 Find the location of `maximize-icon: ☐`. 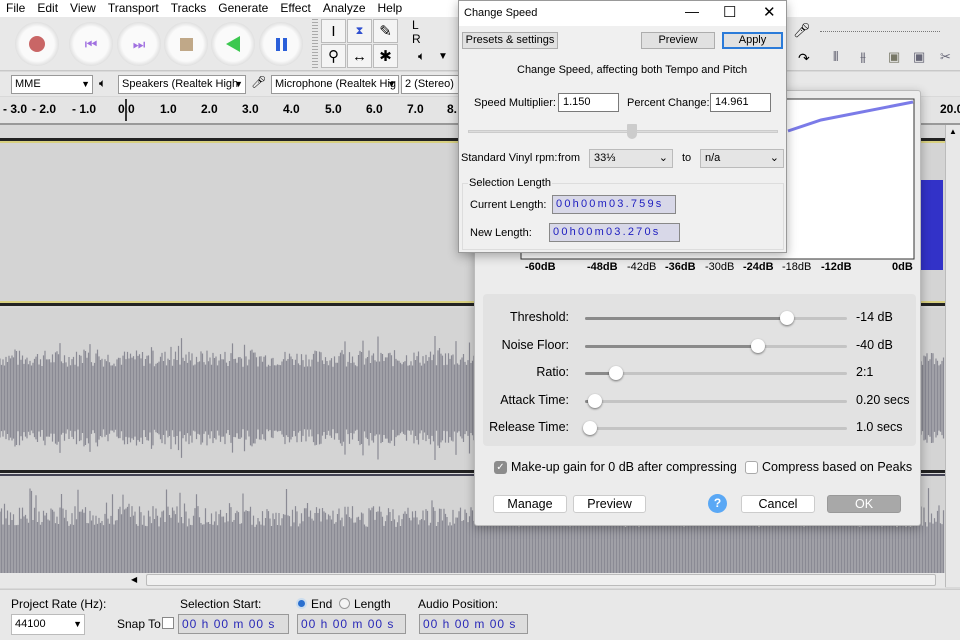

maximize-icon: ☐ is located at coordinates (729, 12).